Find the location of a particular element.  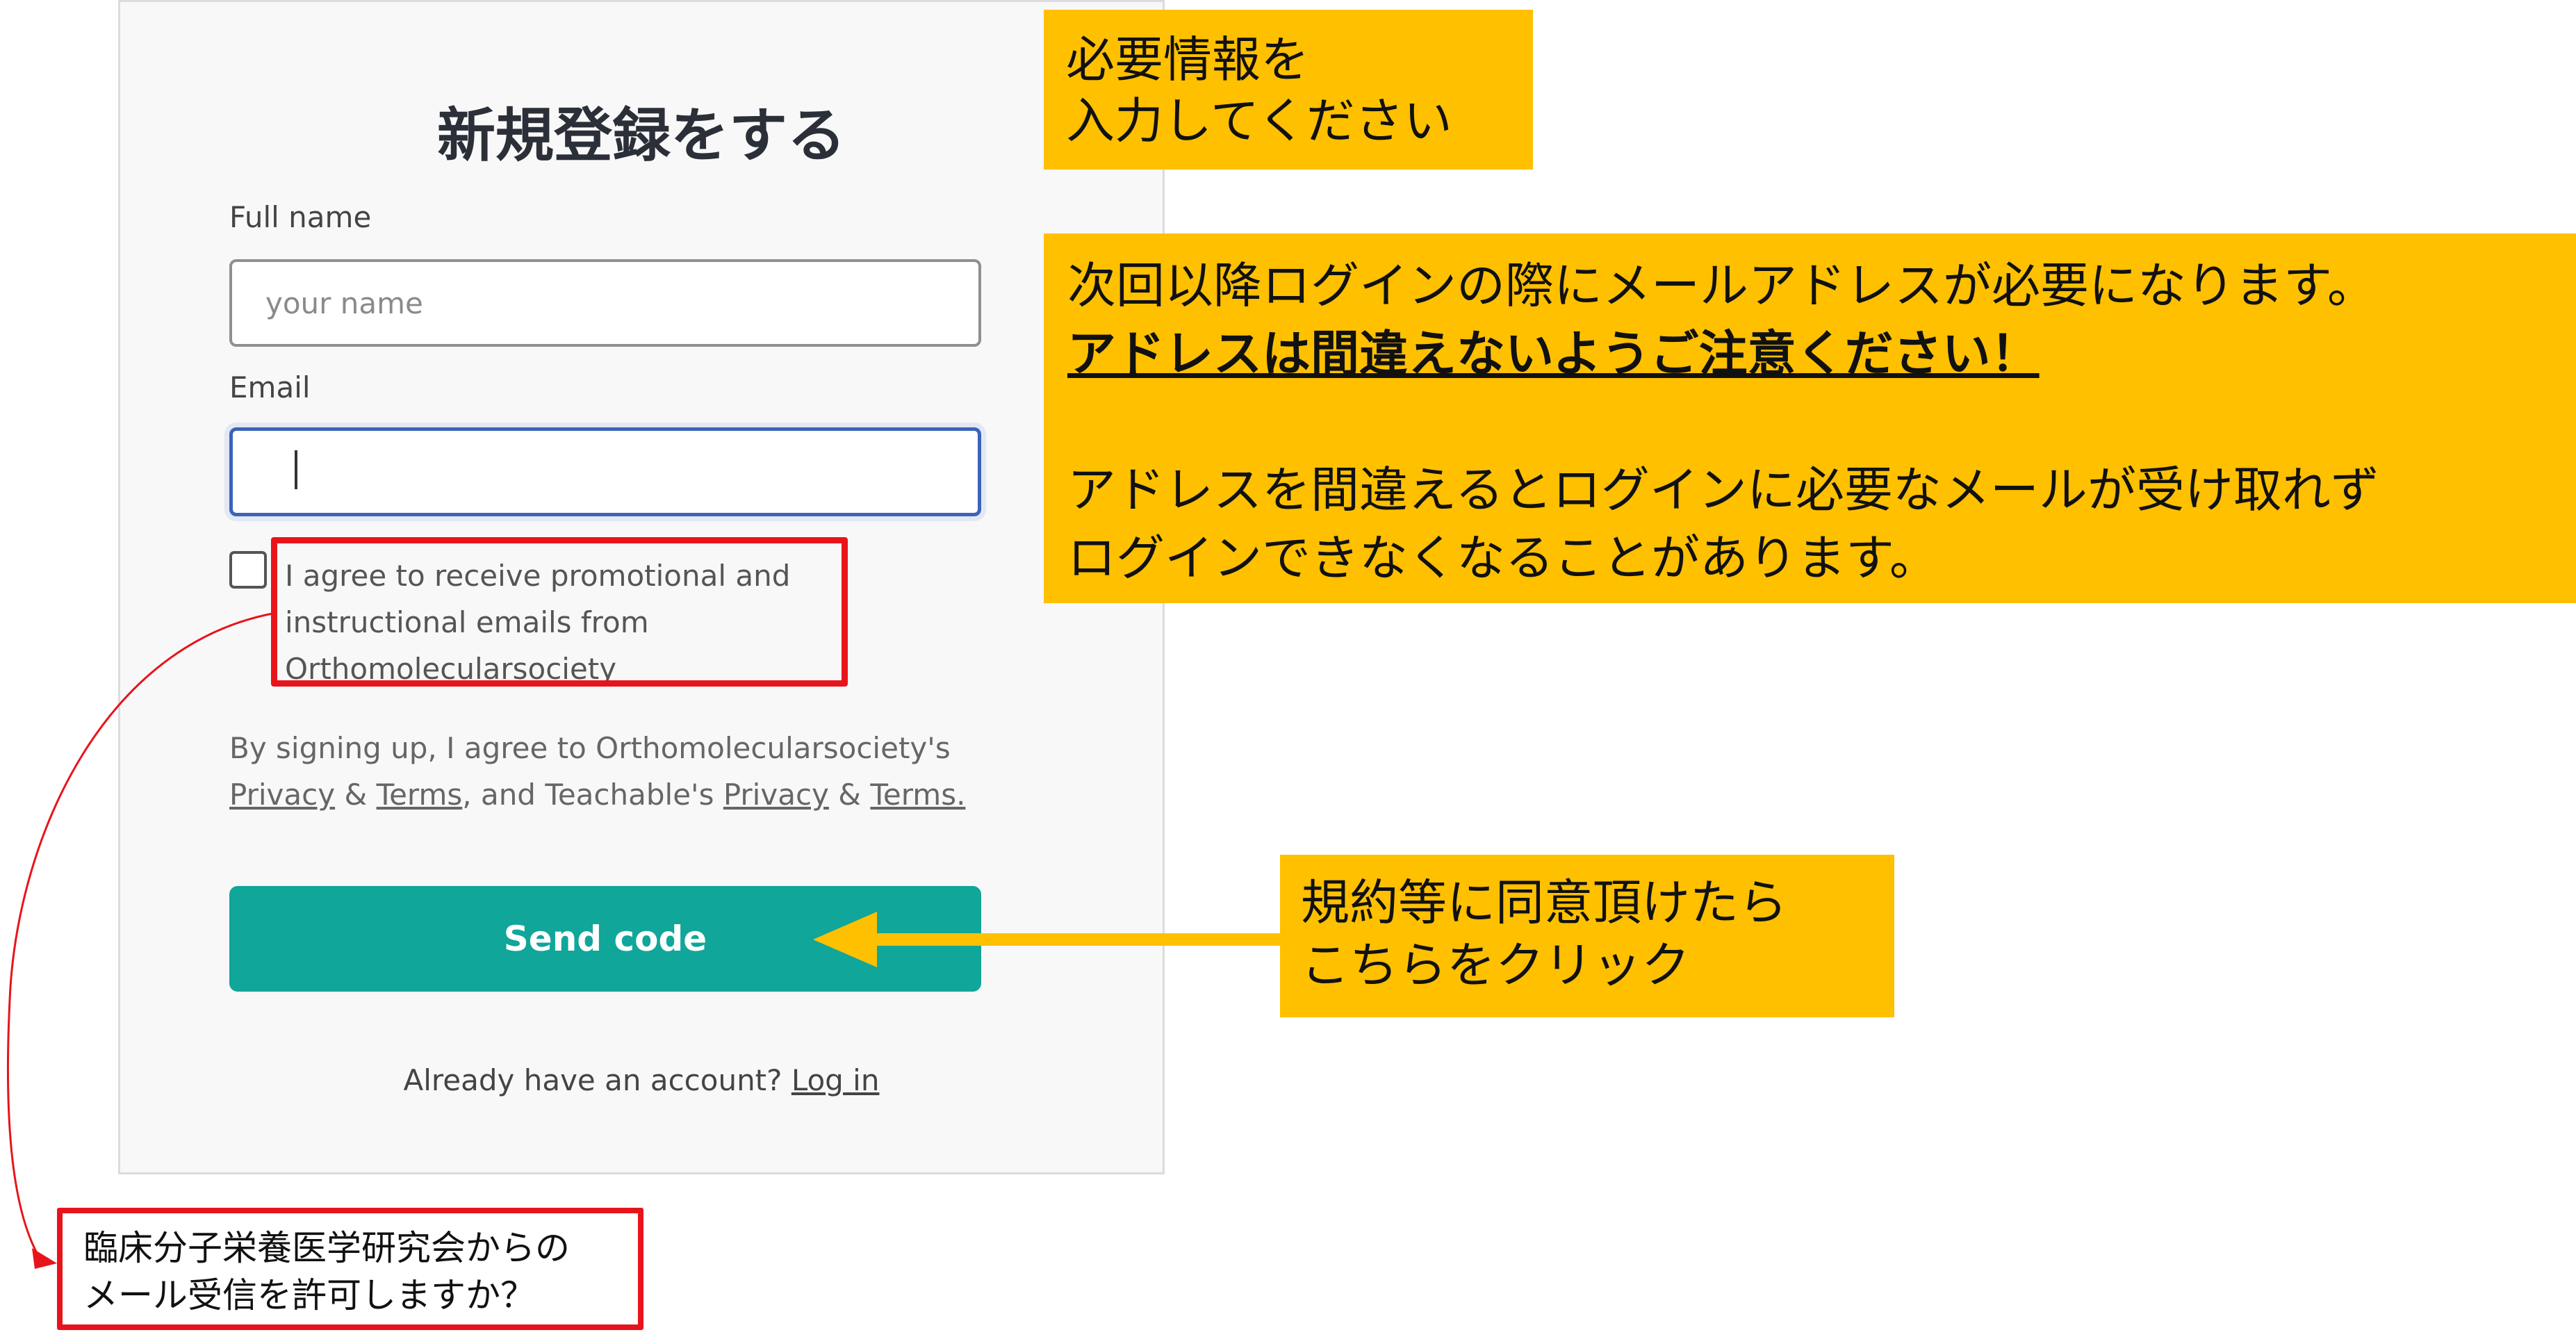

yellow-arrow-head is located at coordinates (845, 939).